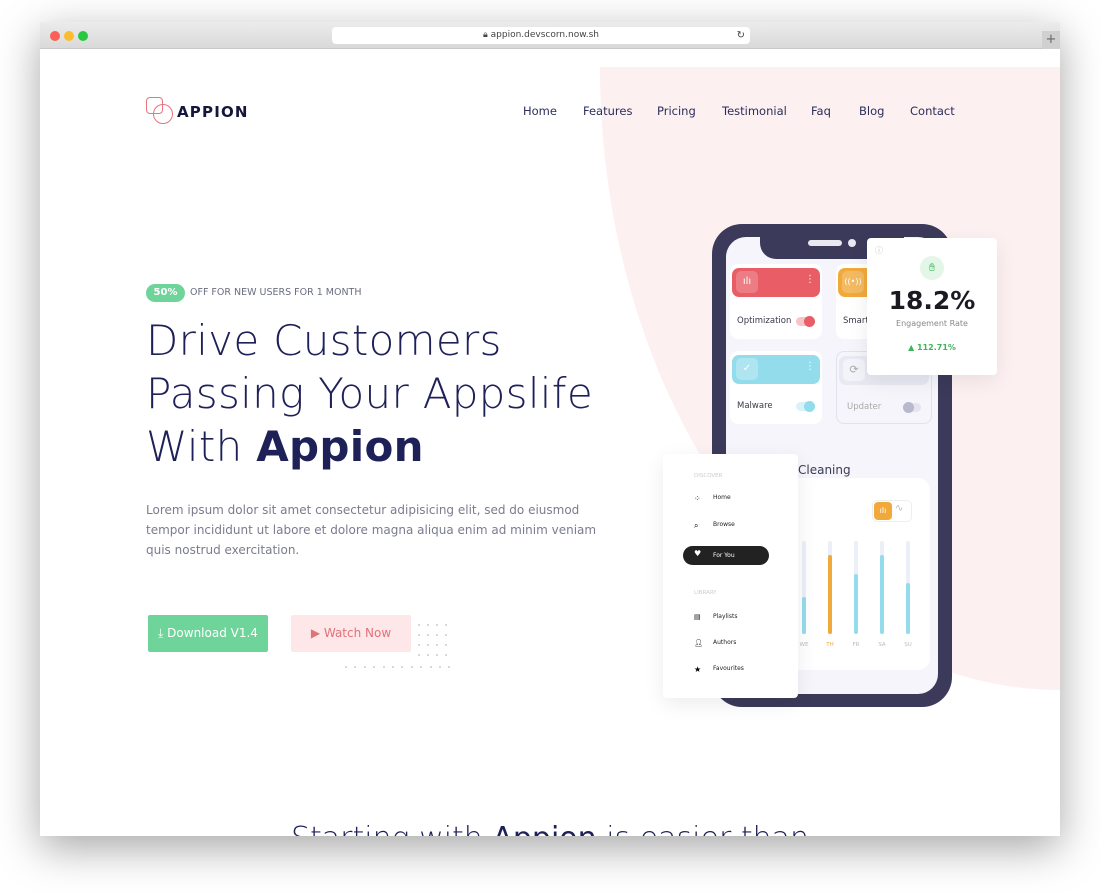 This screenshot has width=1100, height=894. Describe the element at coordinates (754, 111) in the screenshot. I see `nav-testimonial: Testimonial` at that location.